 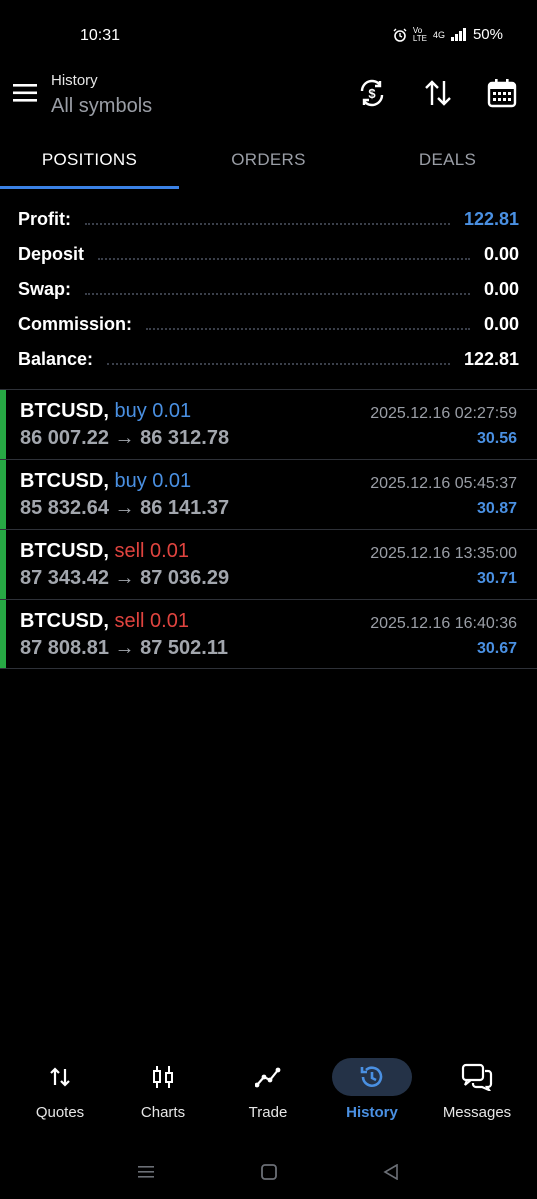 I want to click on nav-quotes: Quotes, so click(x=60, y=1091).